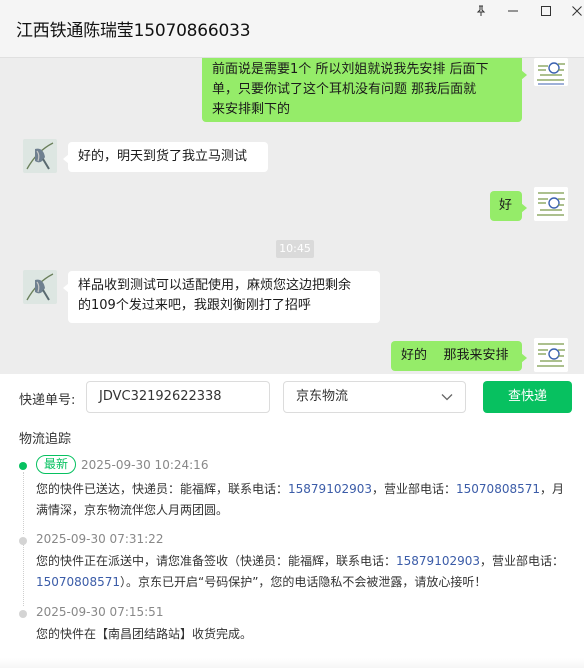 This screenshot has width=584, height=668. Describe the element at coordinates (350, 69) in the screenshot. I see `message-text-line: 前面说是需要1个 所以刘姐就说我先安排 后面下` at that location.